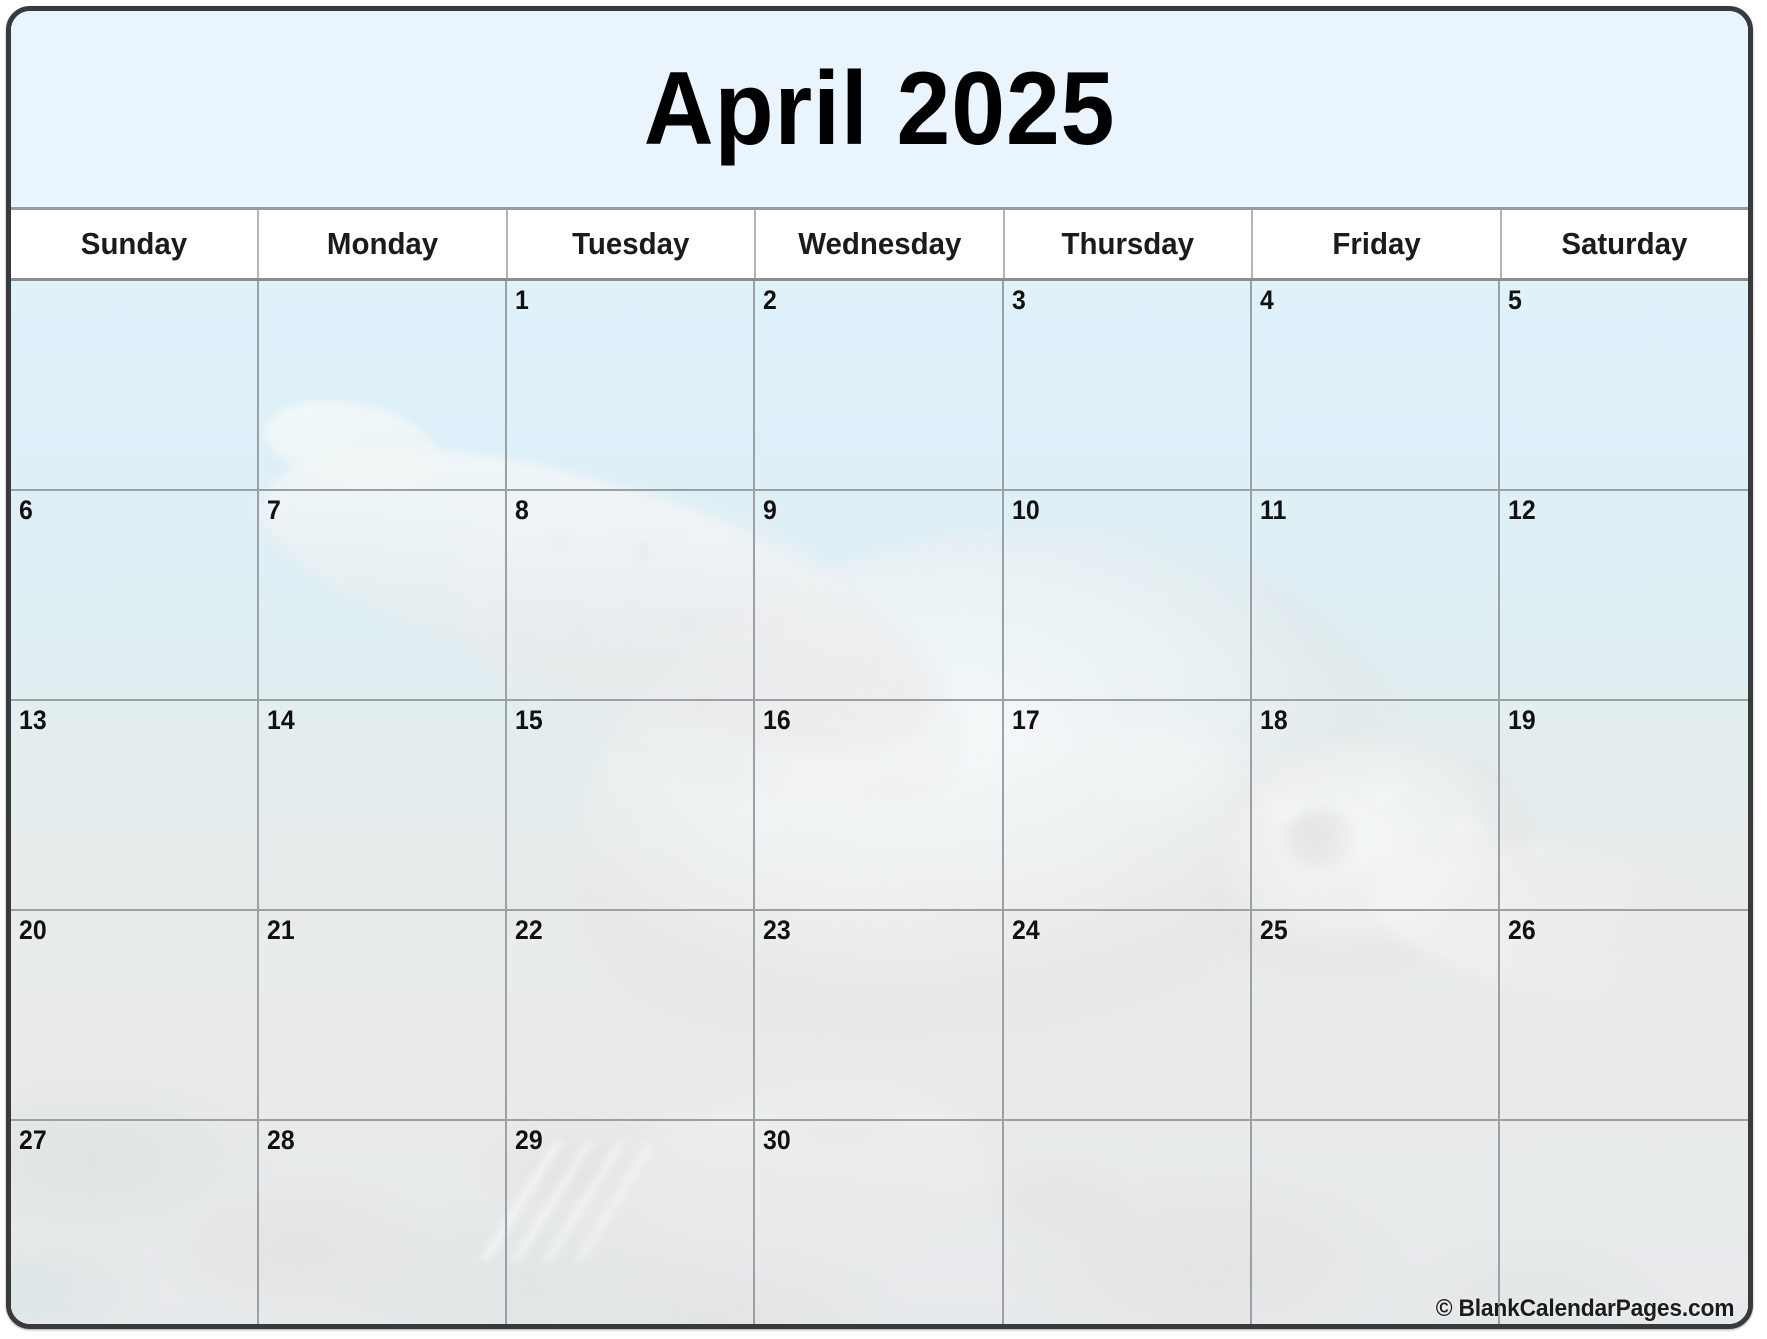 Image resolution: width=1767 pixels, height=1339 pixels. I want to click on weekday-label: Thursday, so click(1128, 243).